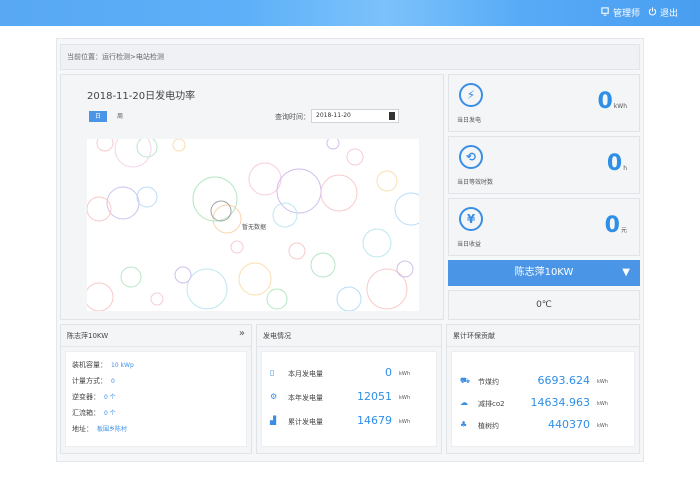  Describe the element at coordinates (612, 101) in the screenshot. I see `stat-value: 0kWh` at that location.